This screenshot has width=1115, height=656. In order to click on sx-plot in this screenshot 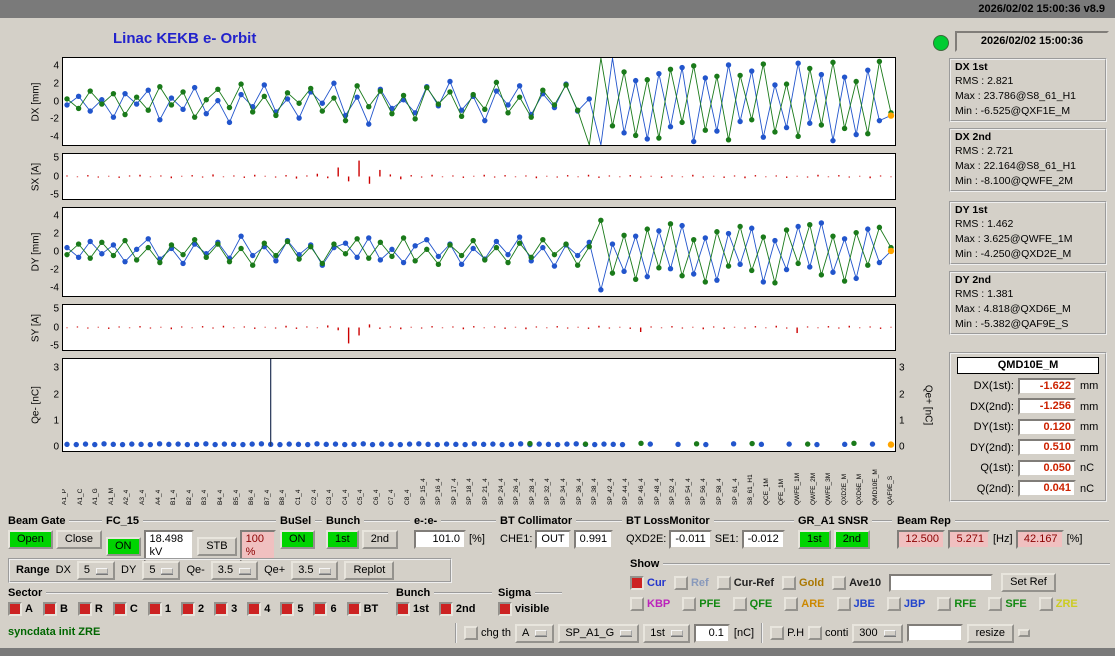, I will do `click(479, 176)`.